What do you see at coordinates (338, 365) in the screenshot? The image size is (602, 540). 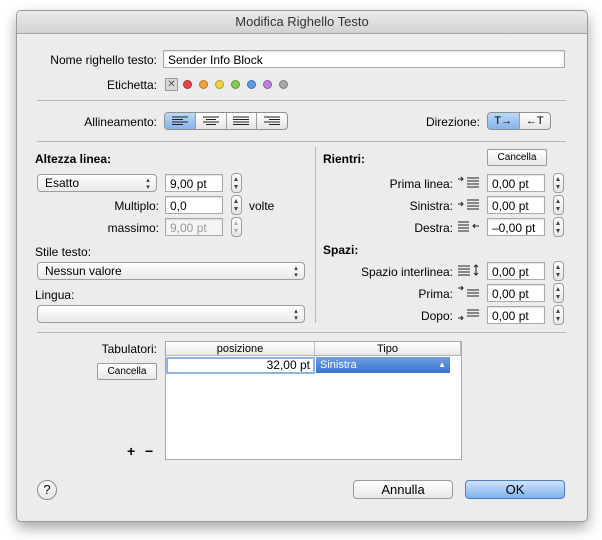 I see `tab-type-value: Sinistra` at bounding box center [338, 365].